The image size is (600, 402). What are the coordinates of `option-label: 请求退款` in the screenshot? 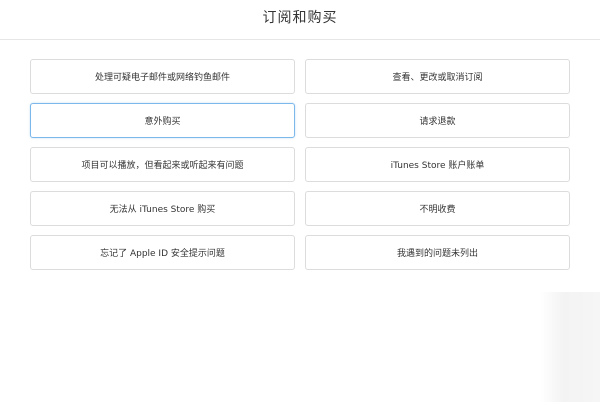 It's located at (437, 122).